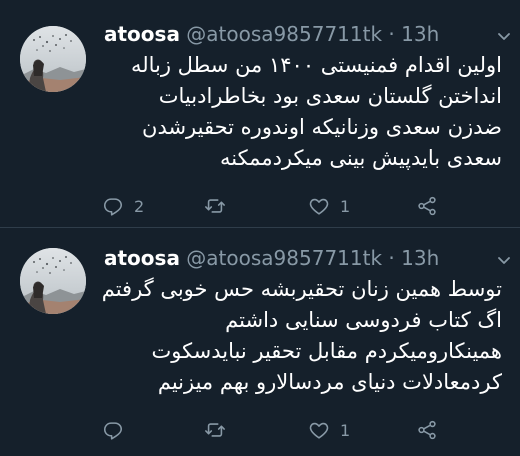  Describe the element at coordinates (290, 430) in the screenshot. I see `tweet-actions: 1` at that location.